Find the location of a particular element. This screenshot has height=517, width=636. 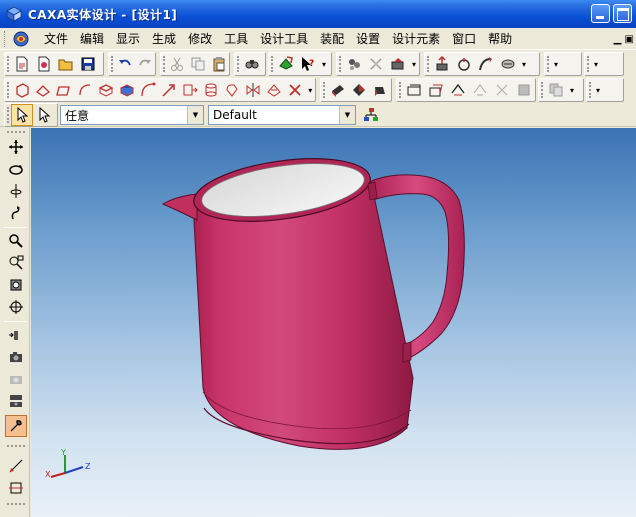

light-icon is located at coordinates (337, 90).